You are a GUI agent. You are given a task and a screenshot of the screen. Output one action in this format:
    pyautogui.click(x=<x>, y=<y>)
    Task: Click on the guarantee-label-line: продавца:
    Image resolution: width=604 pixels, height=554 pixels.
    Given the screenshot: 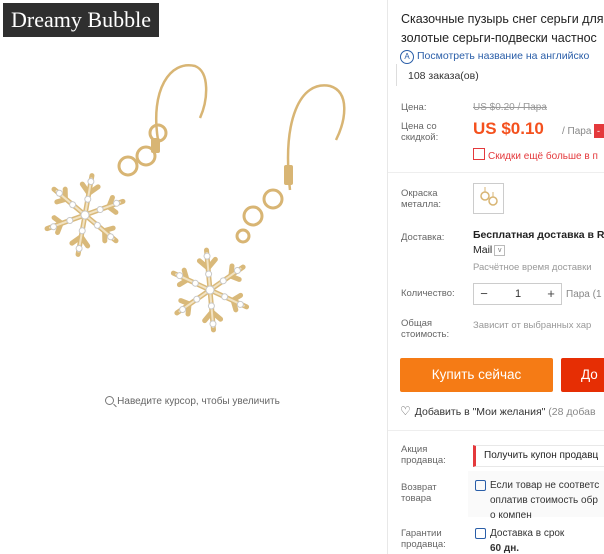 What is the action you would take?
    pyautogui.click(x=423, y=544)
    